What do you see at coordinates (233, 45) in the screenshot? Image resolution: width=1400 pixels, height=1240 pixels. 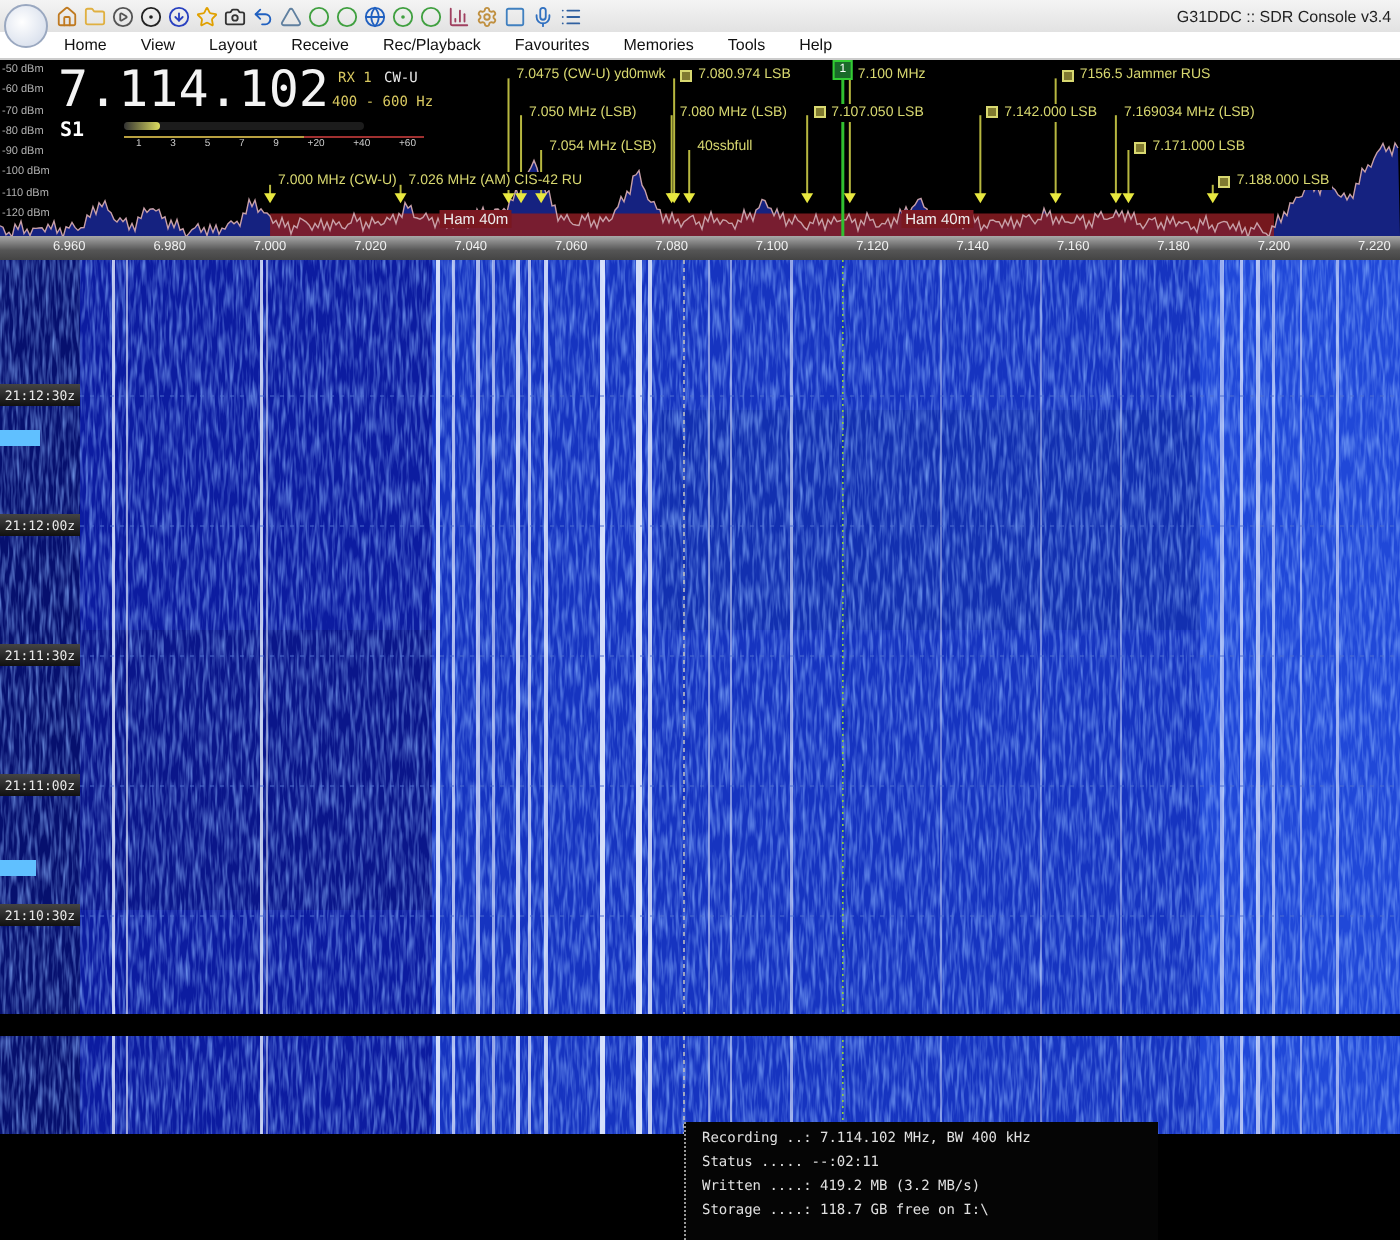 I see `menu-item: Layout` at bounding box center [233, 45].